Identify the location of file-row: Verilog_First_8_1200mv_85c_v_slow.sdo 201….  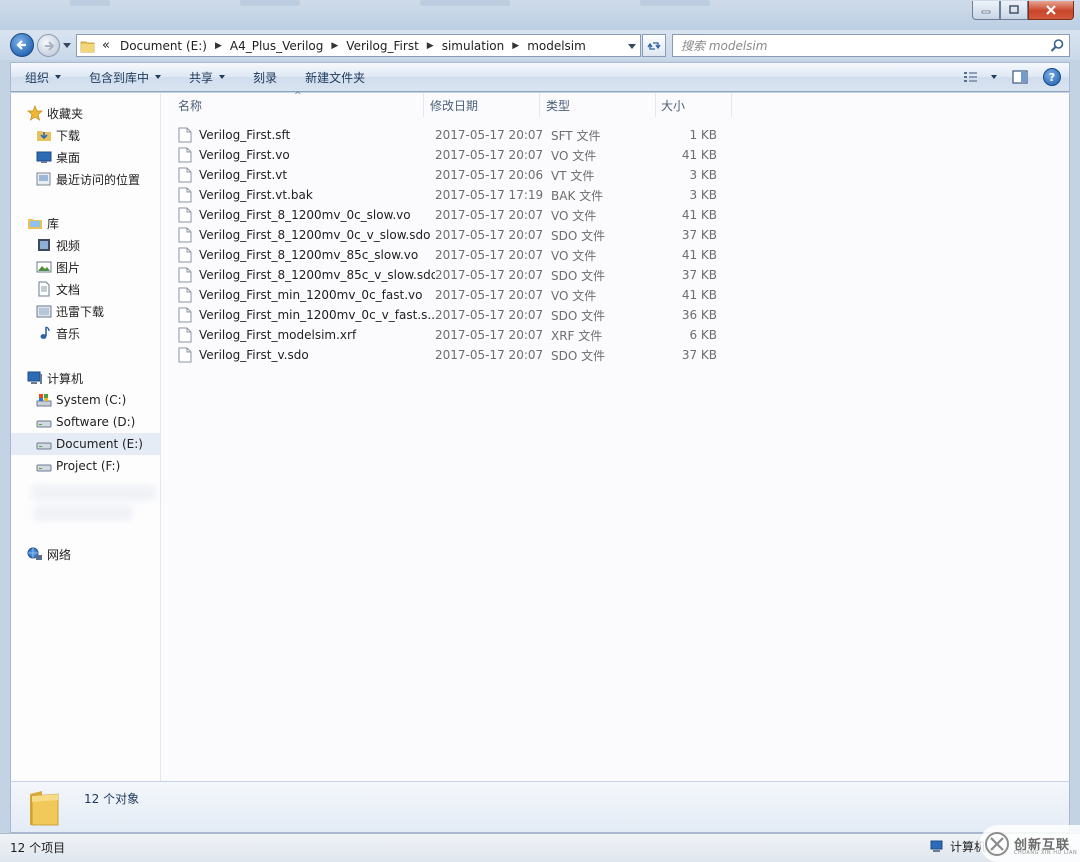
(458, 275).